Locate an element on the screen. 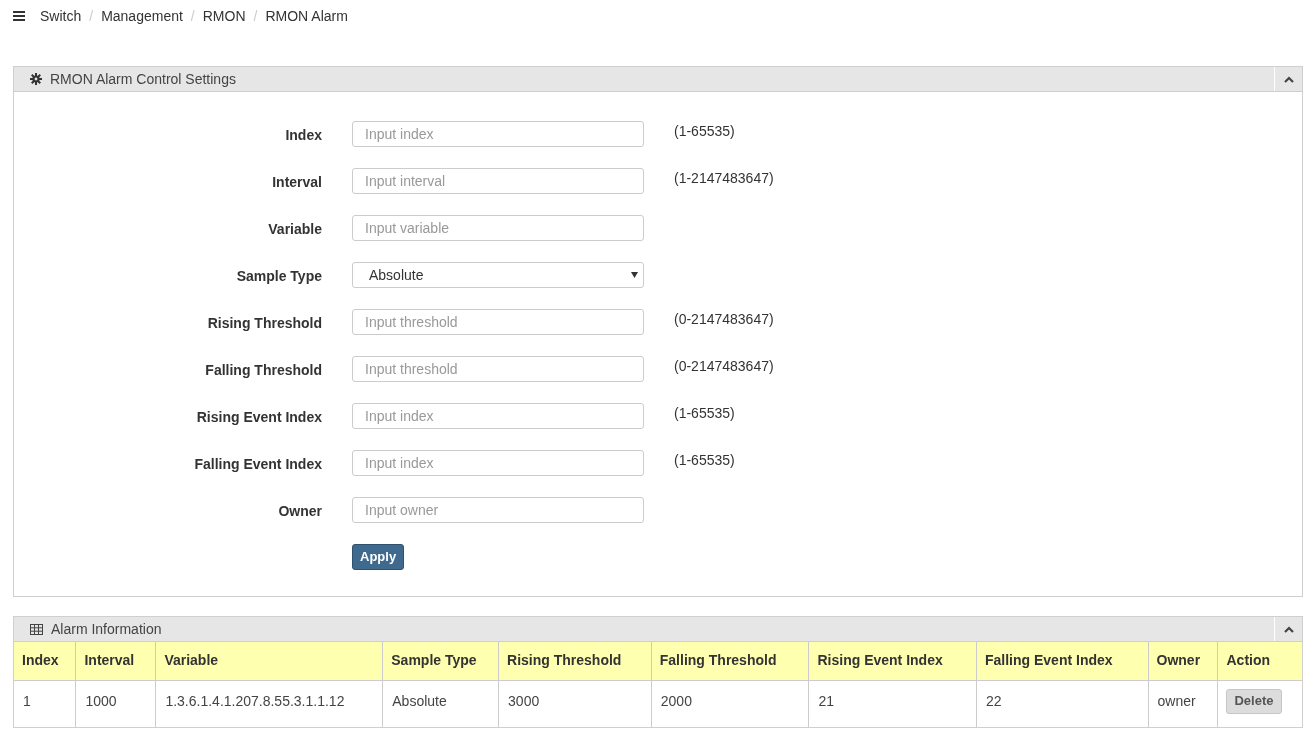 Image resolution: width=1316 pixels, height=738 pixels. table-cell: 3000 is located at coordinates (575, 703).